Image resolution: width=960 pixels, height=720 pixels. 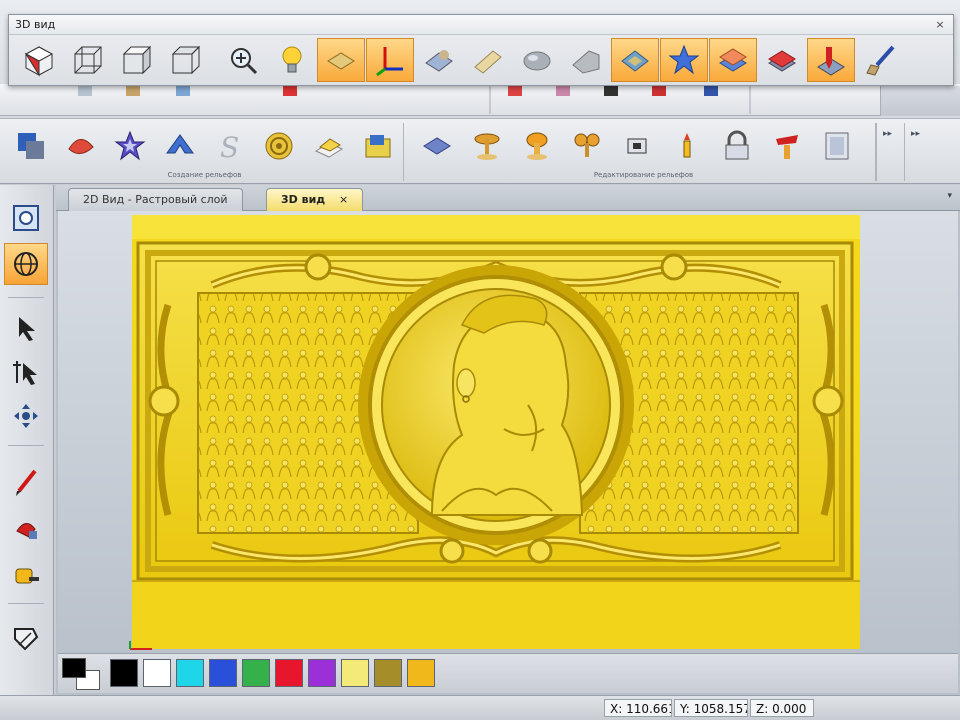 I want to click on brush-button, so click(x=880, y=60).